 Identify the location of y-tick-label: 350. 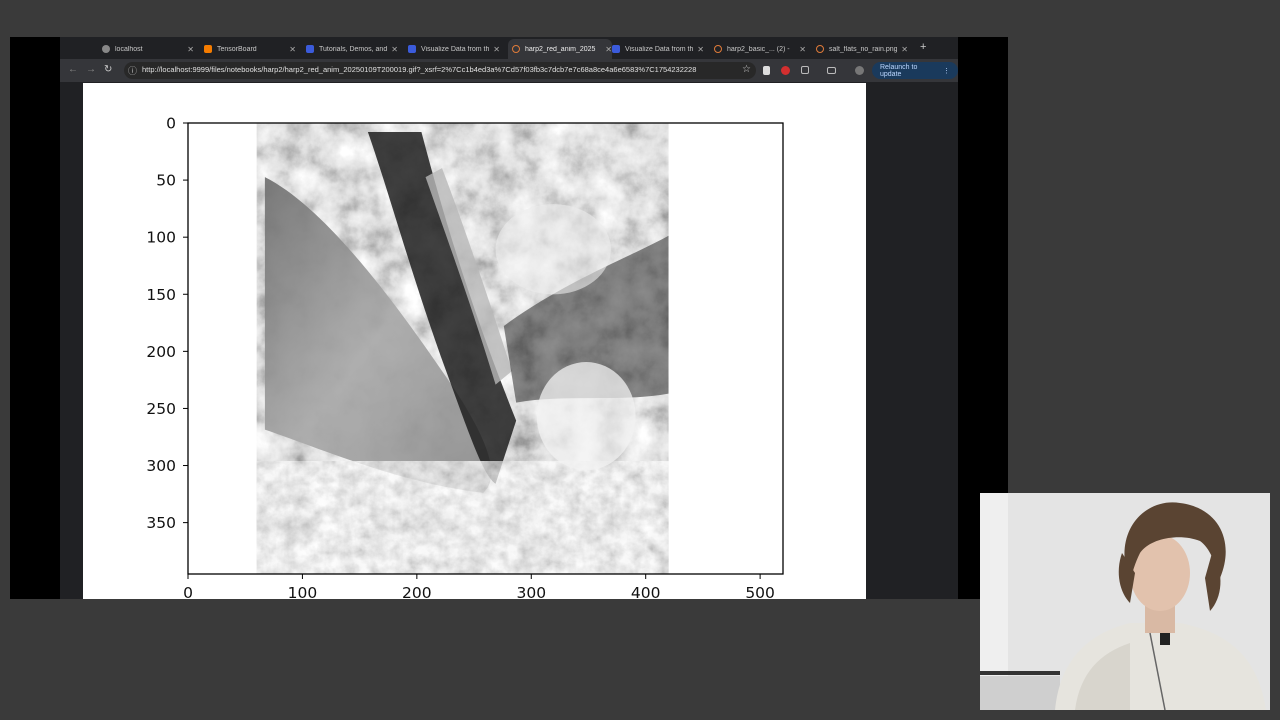
(161, 523).